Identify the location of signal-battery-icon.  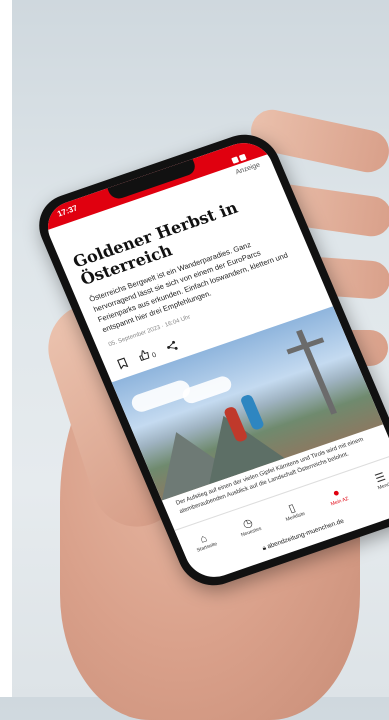
(240, 154).